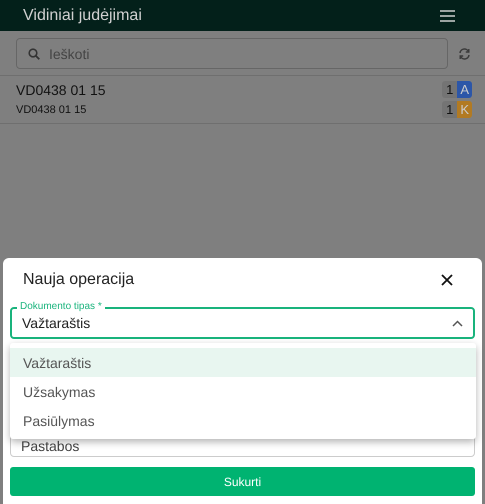 This screenshot has width=485, height=504. What do you see at coordinates (464, 109) in the screenshot?
I see `letter-badge: K` at bounding box center [464, 109].